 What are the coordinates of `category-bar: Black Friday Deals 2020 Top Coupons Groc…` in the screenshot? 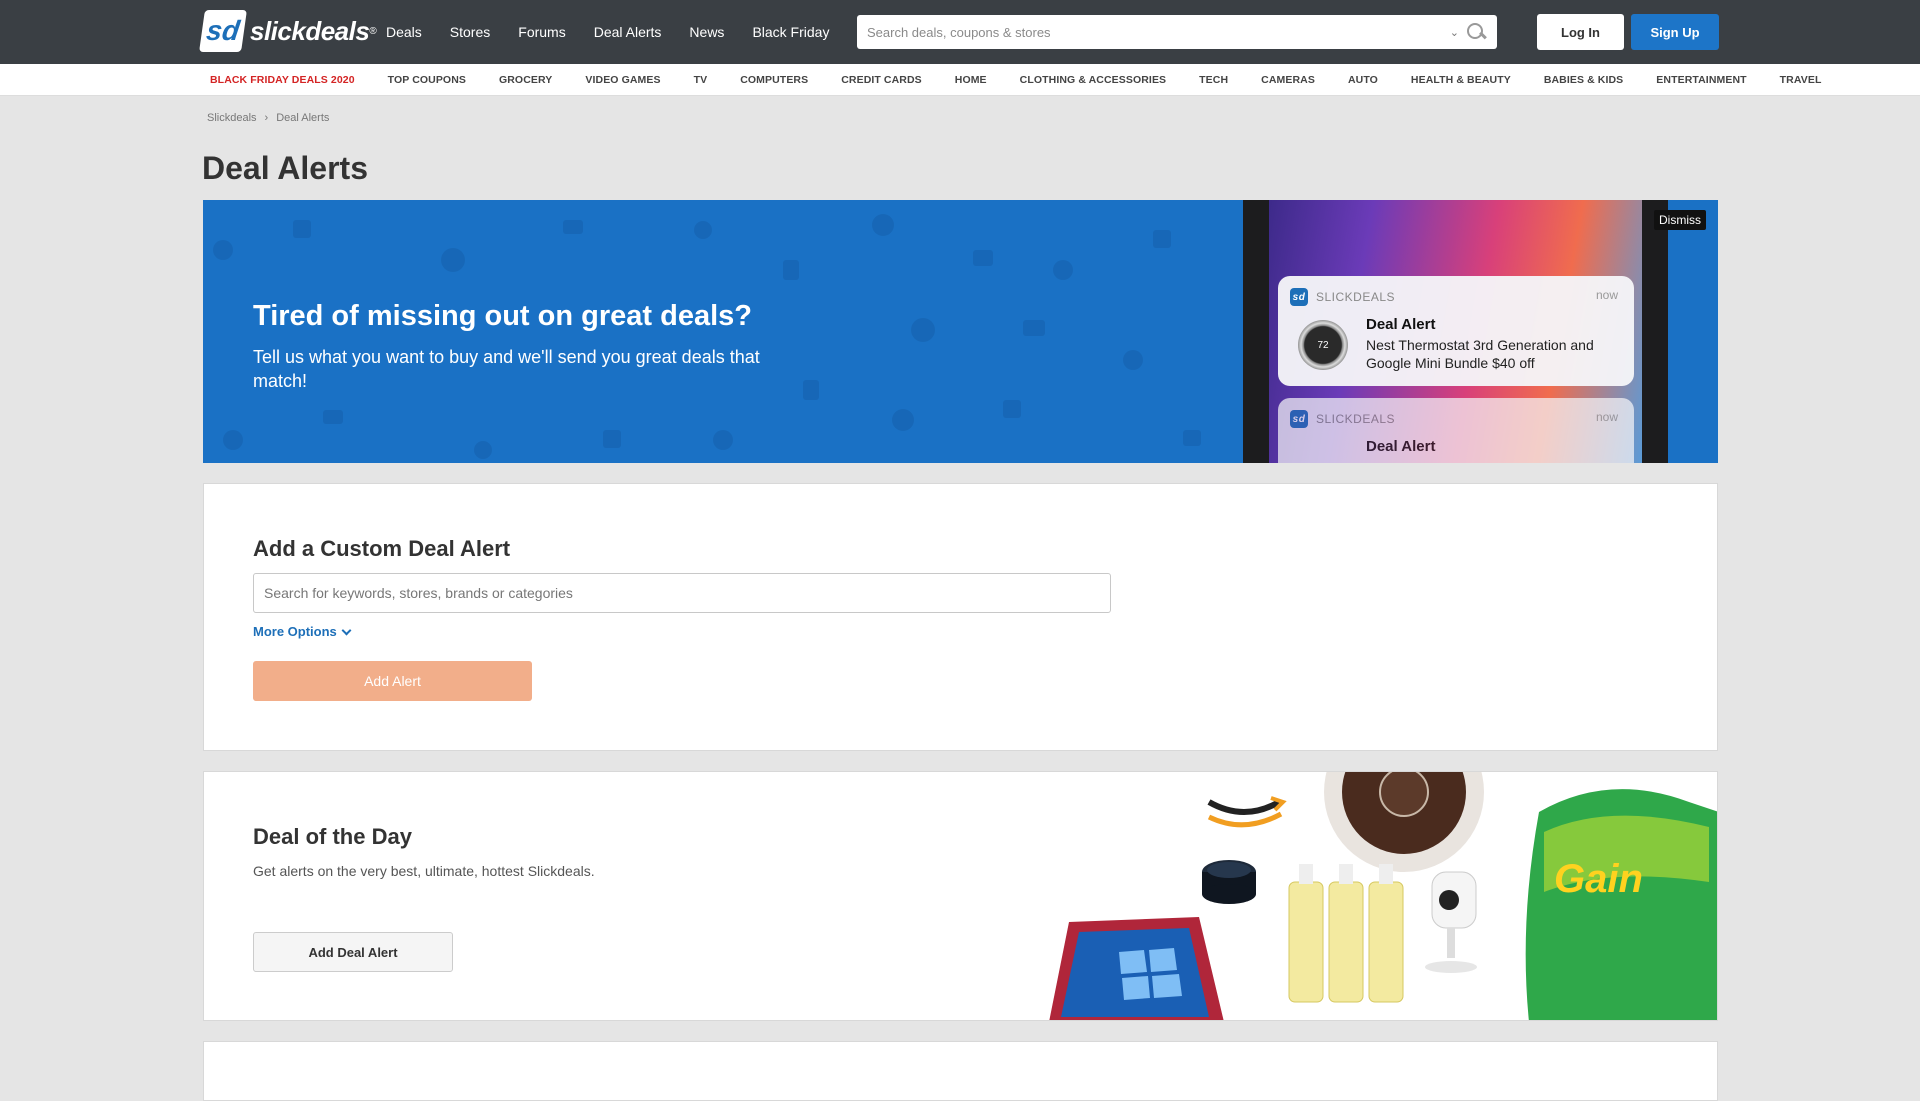 It's located at (960, 80).